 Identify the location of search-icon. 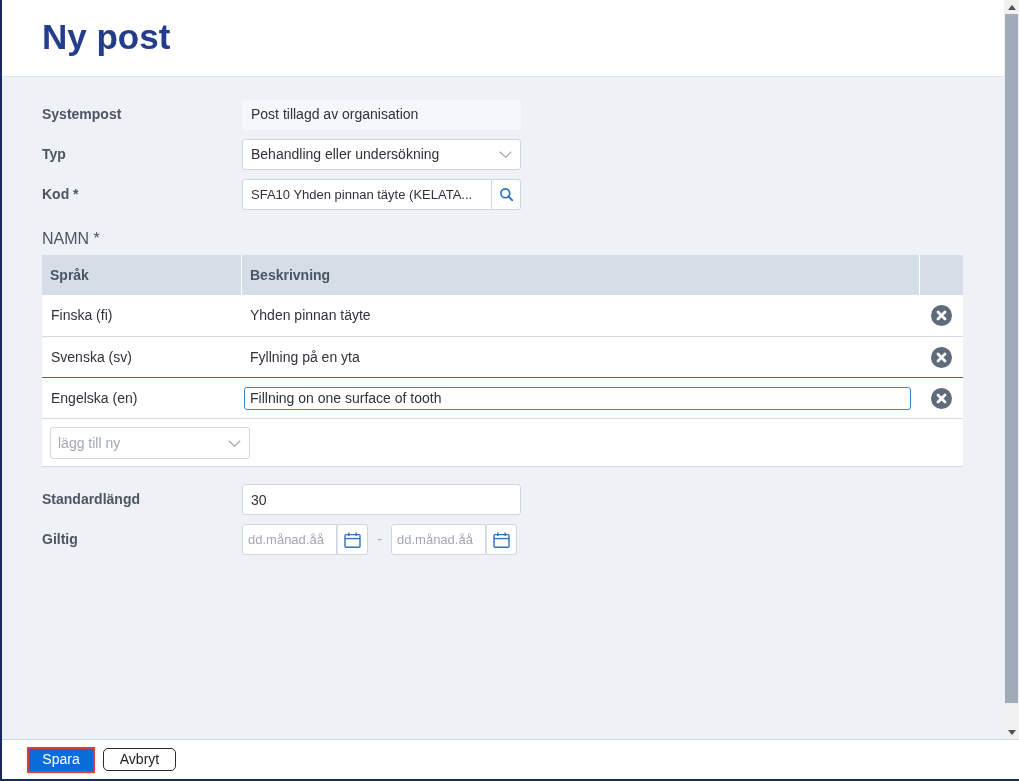
(506, 194).